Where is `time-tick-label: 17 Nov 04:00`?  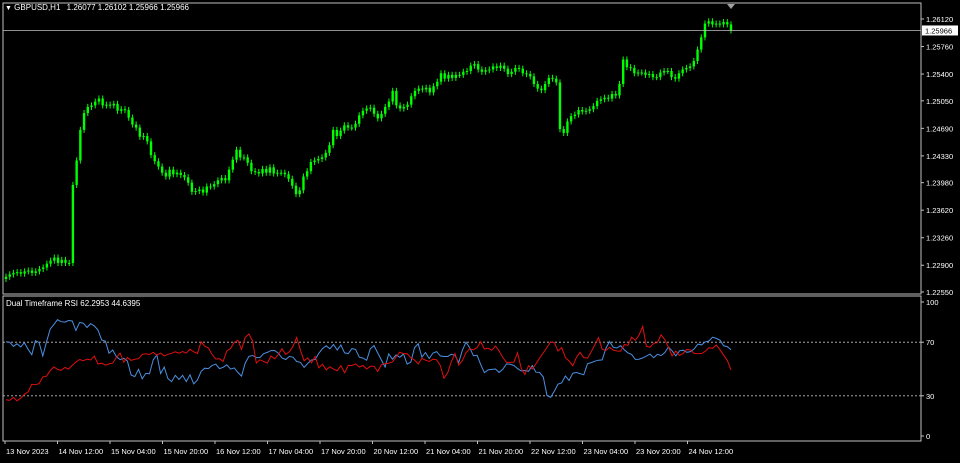 time-tick-label: 17 Nov 04:00 is located at coordinates (291, 451).